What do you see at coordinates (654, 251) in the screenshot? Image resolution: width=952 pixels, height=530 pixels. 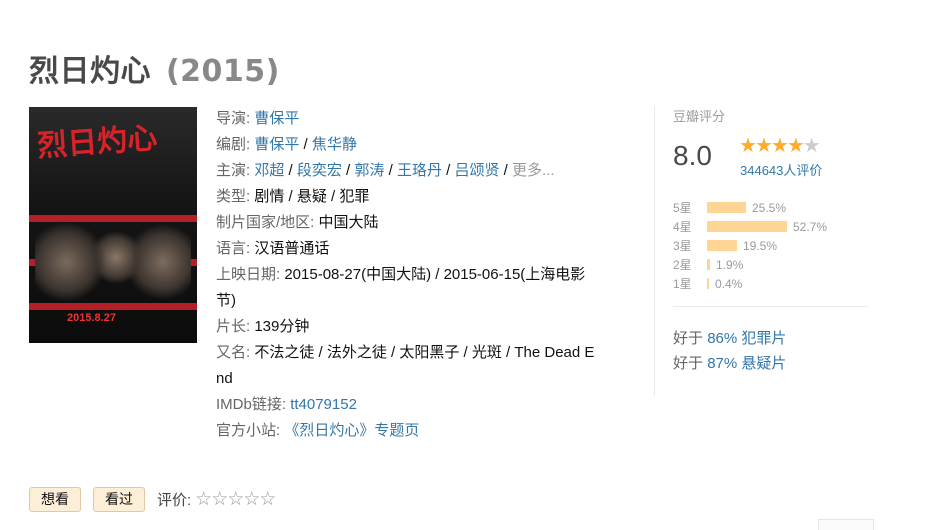 I see `section-divider` at bounding box center [654, 251].